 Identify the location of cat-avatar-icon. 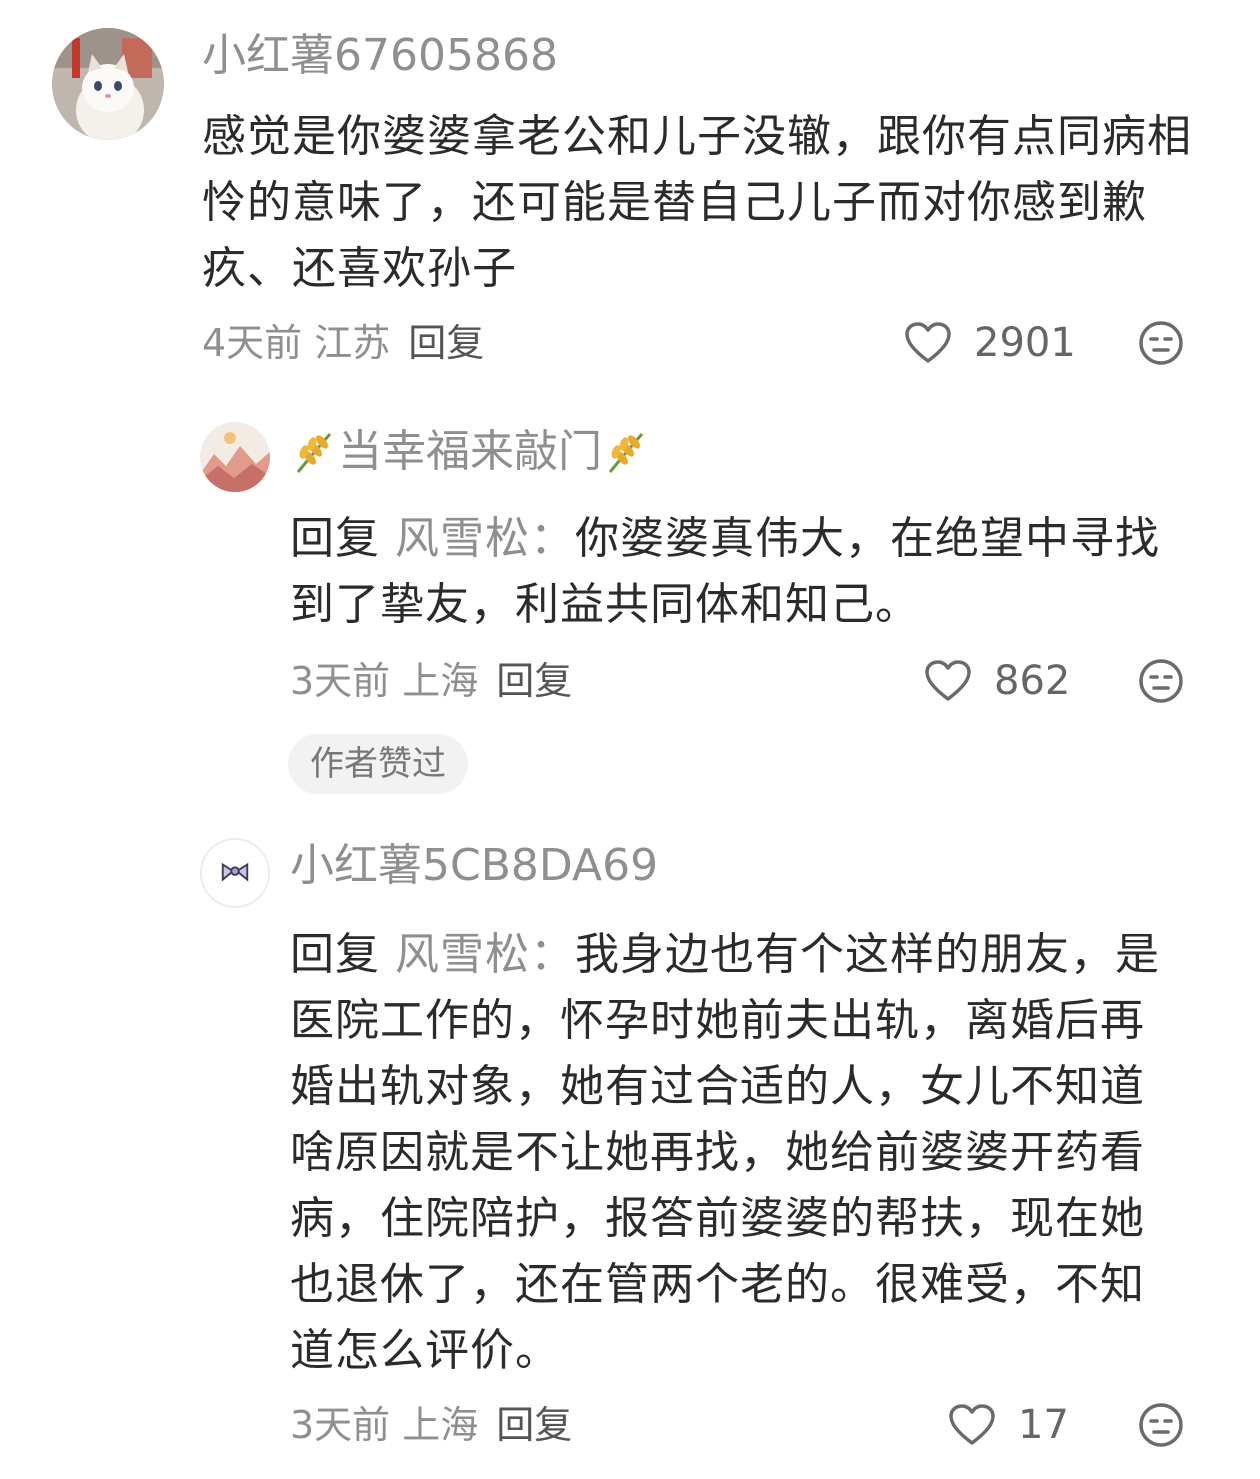
(108, 84).